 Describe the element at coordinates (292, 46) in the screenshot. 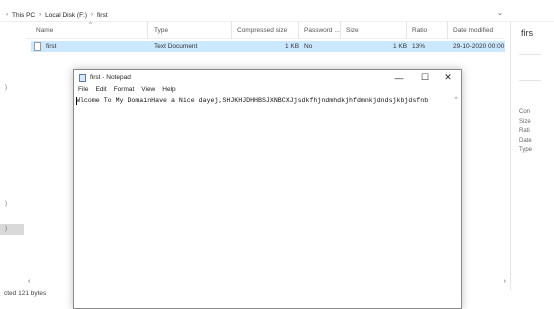

I see `file-compressed-size: 1 KB` at that location.